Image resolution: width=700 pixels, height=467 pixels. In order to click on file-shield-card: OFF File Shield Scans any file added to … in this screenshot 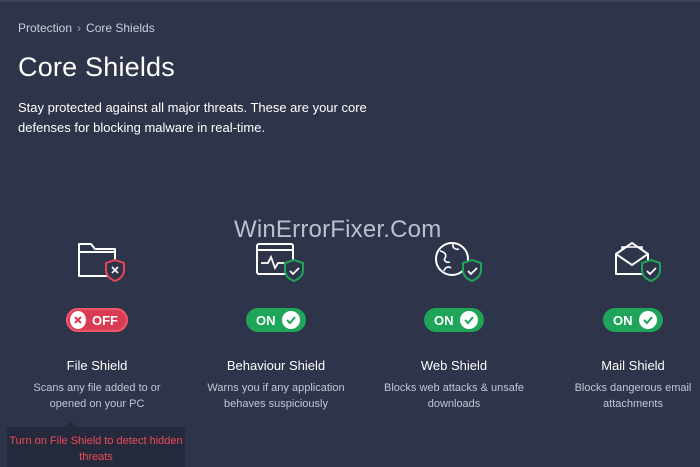, I will do `click(97, 324)`.